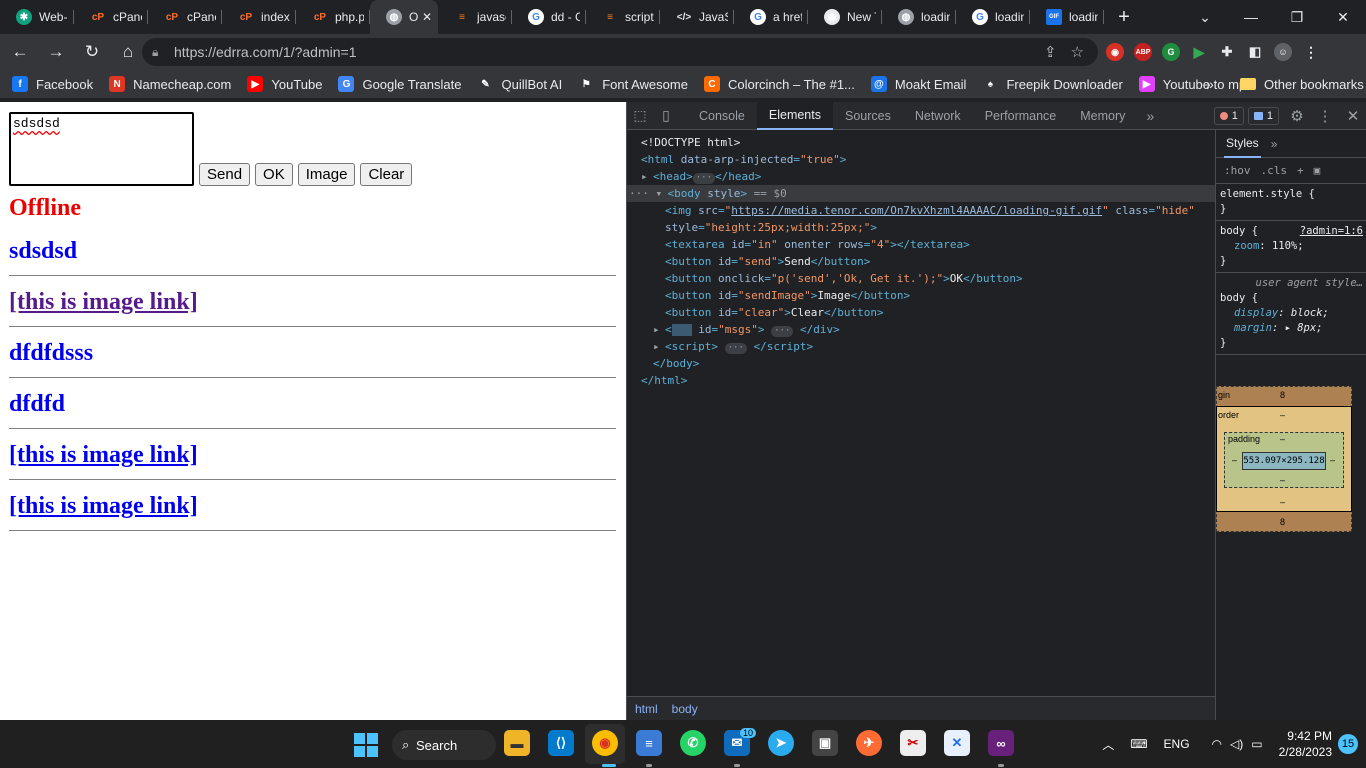 The height and width of the screenshot is (768, 1366). Describe the element at coordinates (1282, 480) in the screenshot. I see `padding-bottom-value: –` at that location.